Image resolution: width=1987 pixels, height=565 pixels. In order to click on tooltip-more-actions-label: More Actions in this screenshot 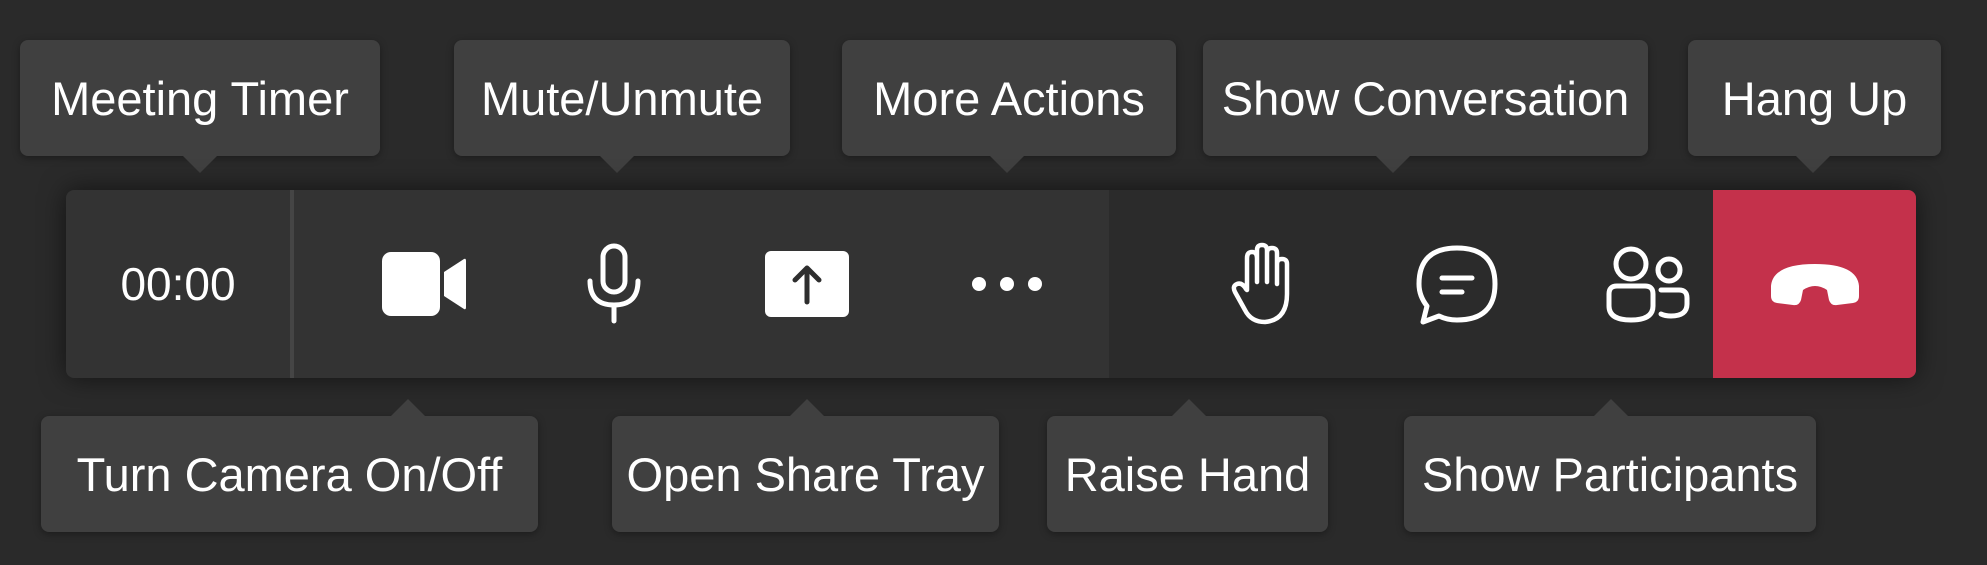, I will do `click(1009, 98)`.